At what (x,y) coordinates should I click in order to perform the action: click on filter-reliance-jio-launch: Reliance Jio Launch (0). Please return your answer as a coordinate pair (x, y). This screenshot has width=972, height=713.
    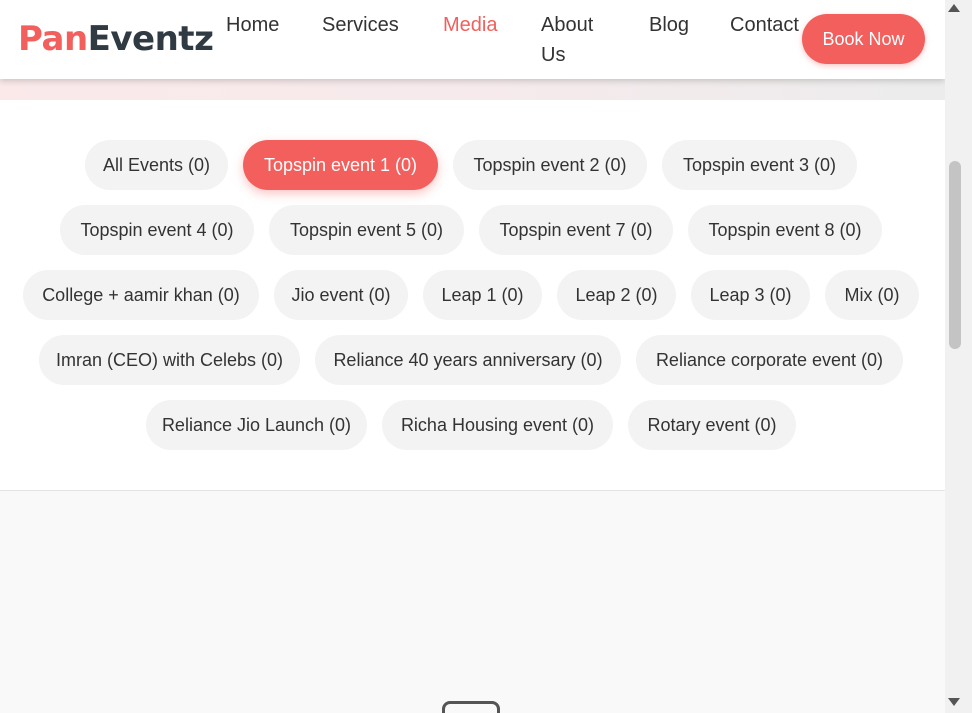
    Looking at the image, I should click on (256, 425).